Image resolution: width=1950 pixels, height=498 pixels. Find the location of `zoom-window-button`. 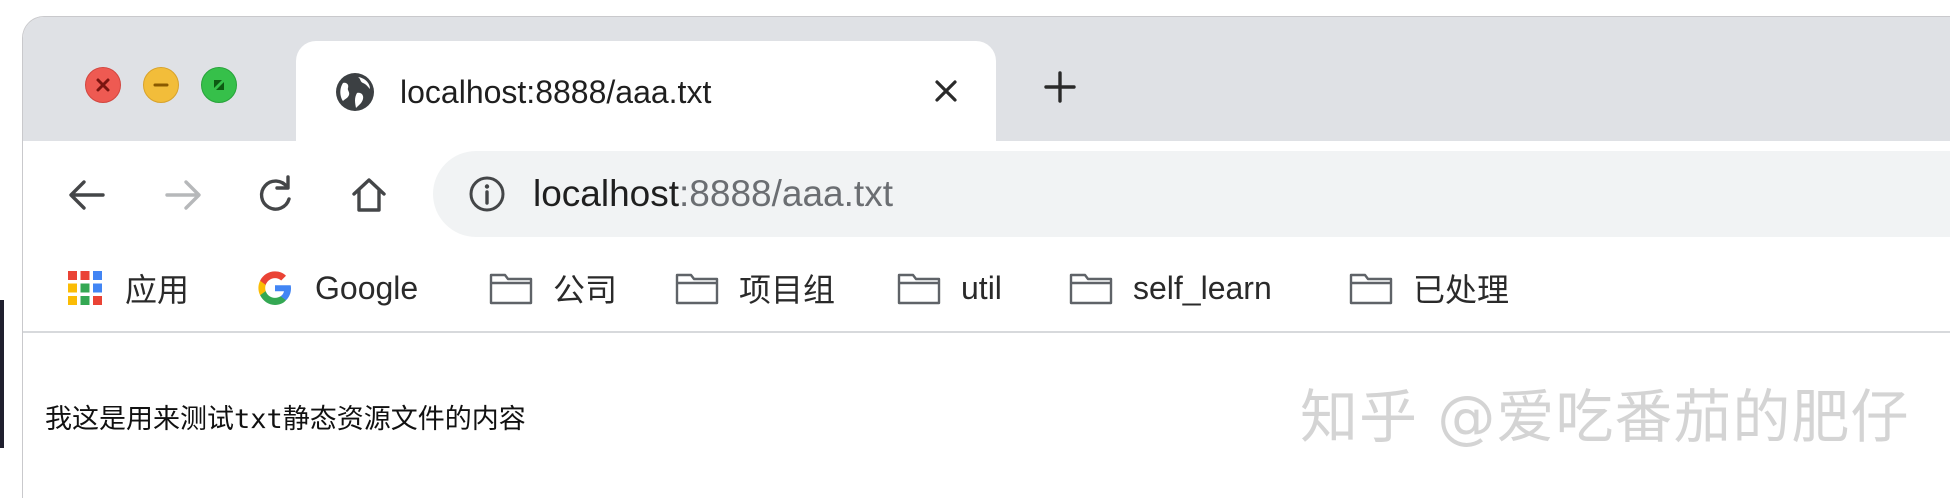

zoom-window-button is located at coordinates (219, 85).